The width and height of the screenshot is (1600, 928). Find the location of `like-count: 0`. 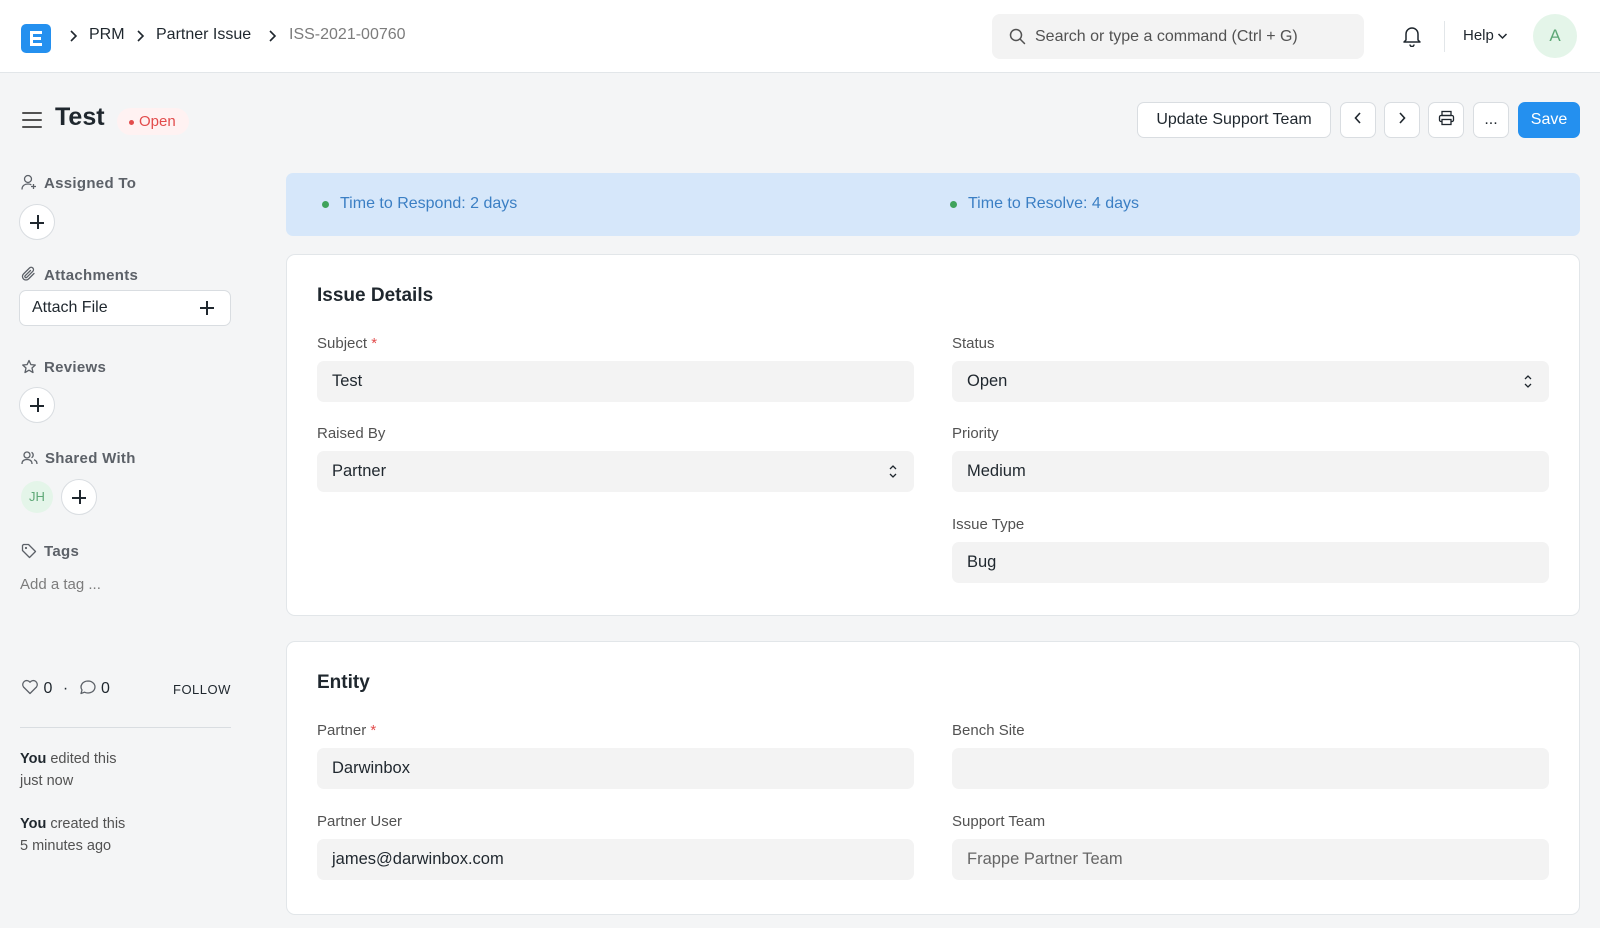

like-count: 0 is located at coordinates (48, 688).